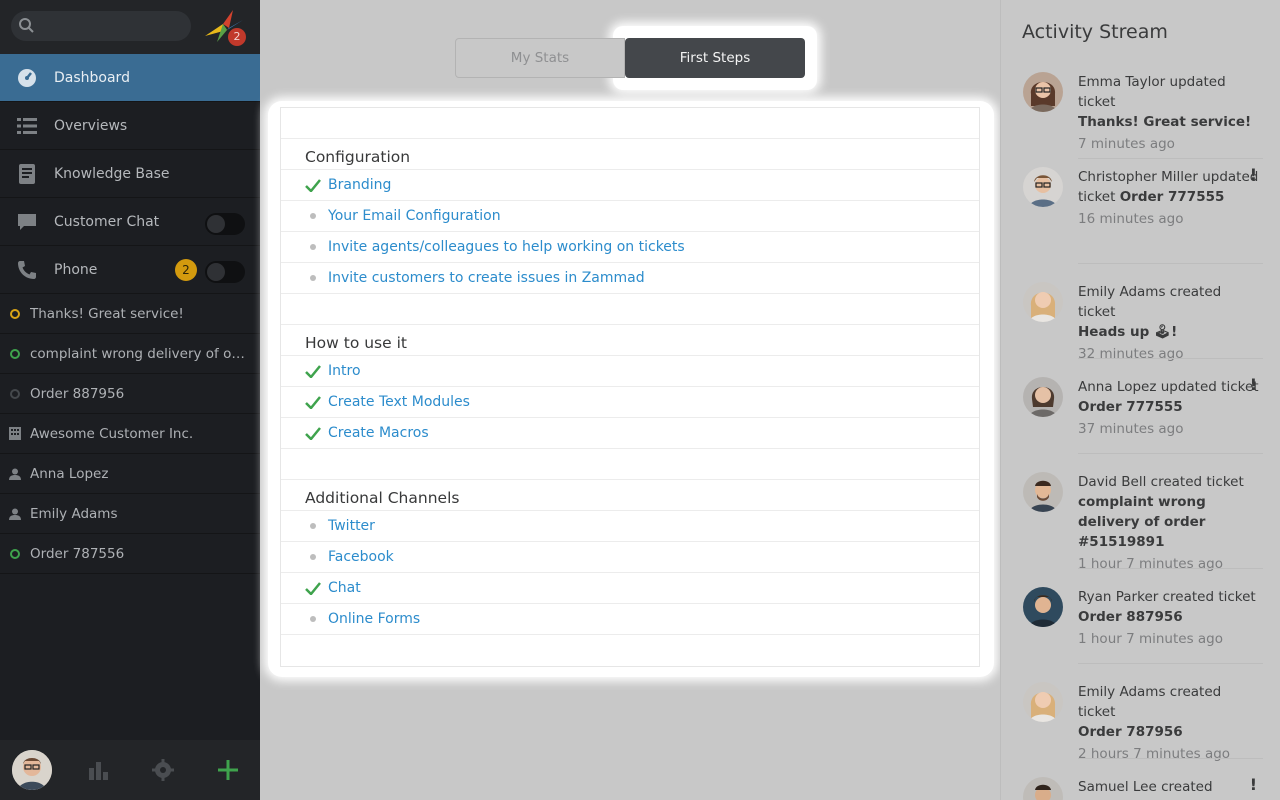 Image resolution: width=1280 pixels, height=800 pixels. Describe the element at coordinates (130, 770) in the screenshot. I see `sidebar-footer` at that location.